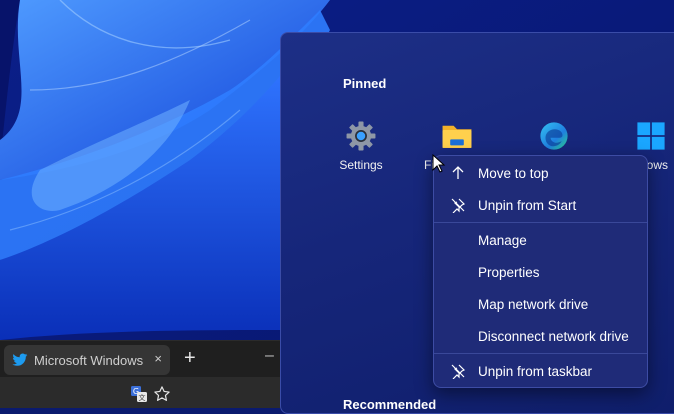  What do you see at coordinates (540, 205) in the screenshot?
I see `menu-item-unpin-from-start: Unpin from Start` at bounding box center [540, 205].